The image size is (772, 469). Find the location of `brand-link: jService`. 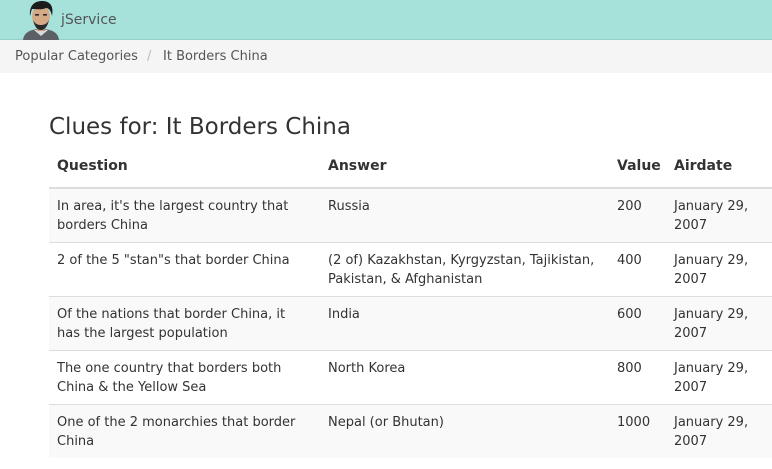

brand-link: jService is located at coordinates (89, 20).